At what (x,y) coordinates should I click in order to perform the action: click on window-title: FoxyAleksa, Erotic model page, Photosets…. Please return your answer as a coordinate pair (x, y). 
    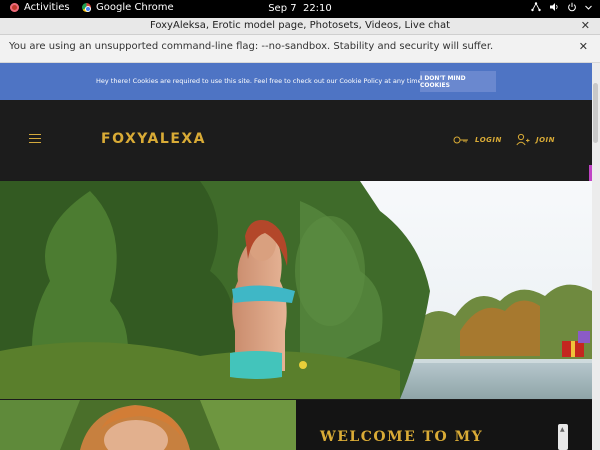
    Looking at the image, I should click on (300, 25).